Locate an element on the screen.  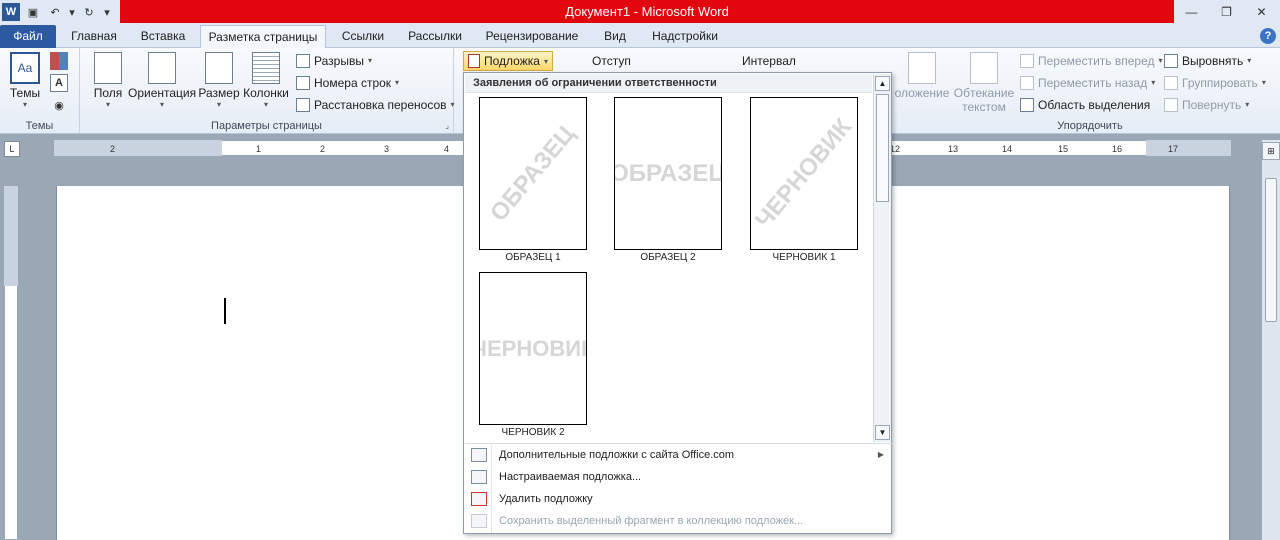
watermark-button: Подложка ▾ is located at coordinates (508, 61).